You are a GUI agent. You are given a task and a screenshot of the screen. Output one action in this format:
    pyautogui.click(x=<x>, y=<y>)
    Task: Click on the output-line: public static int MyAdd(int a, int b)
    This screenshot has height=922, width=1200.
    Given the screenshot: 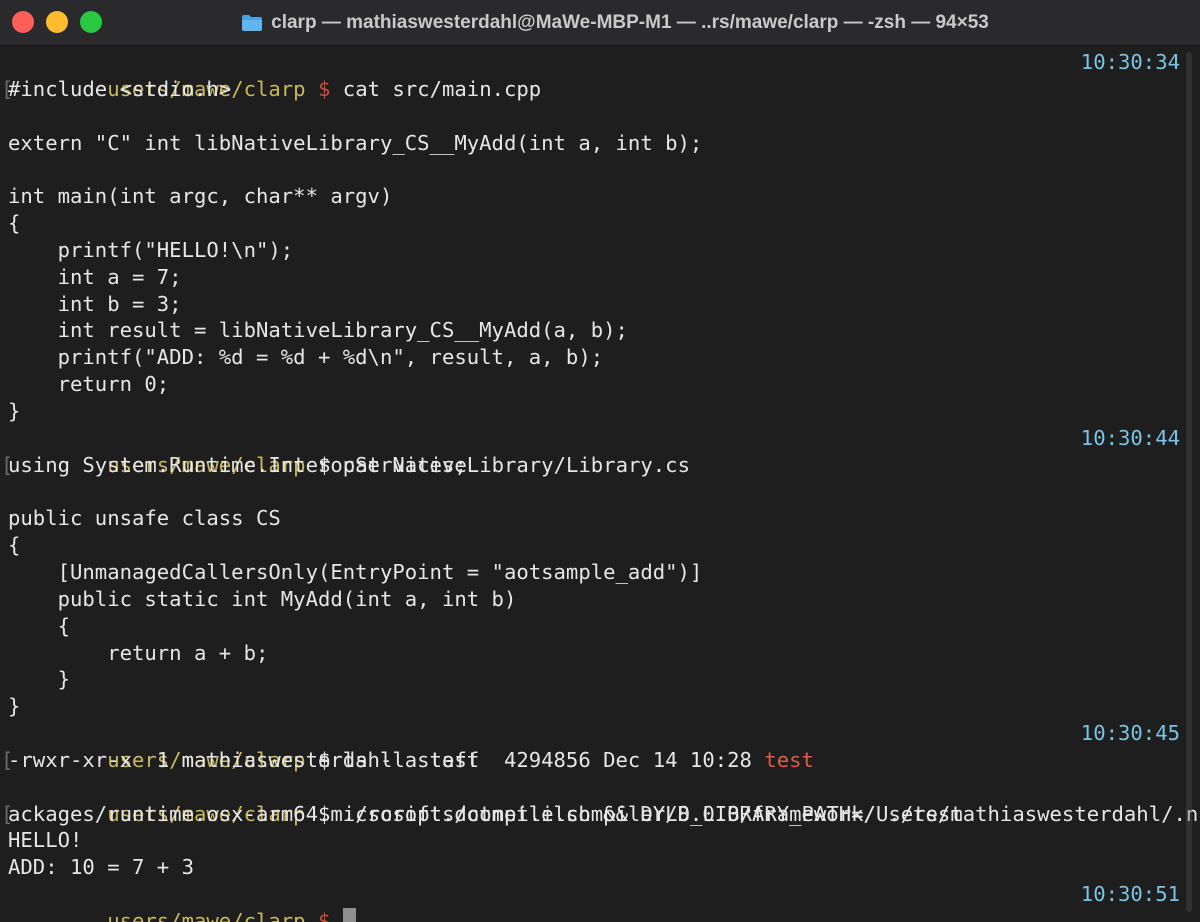 What is the action you would take?
    pyautogui.click(x=262, y=598)
    